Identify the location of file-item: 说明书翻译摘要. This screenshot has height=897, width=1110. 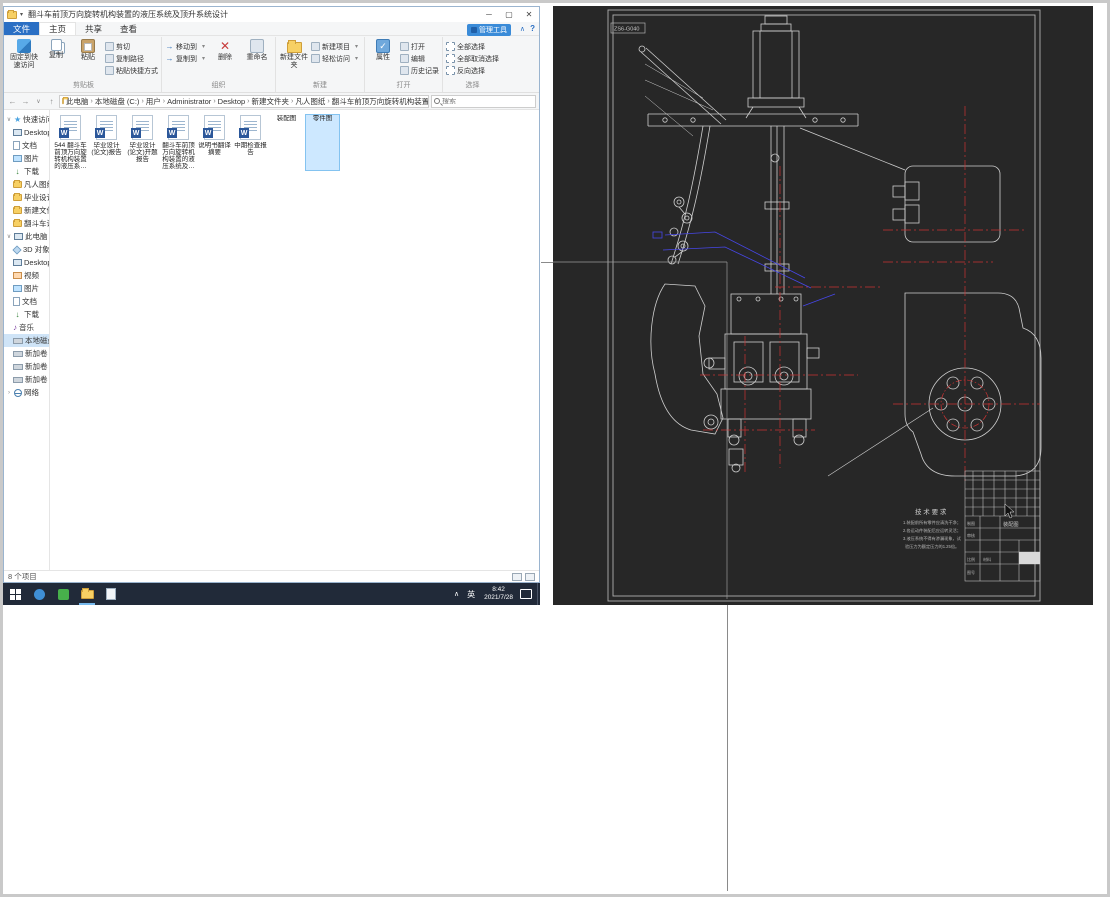
(214, 142).